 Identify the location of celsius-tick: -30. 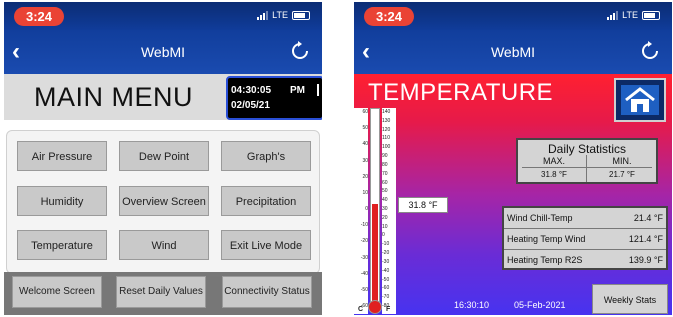
(364, 257).